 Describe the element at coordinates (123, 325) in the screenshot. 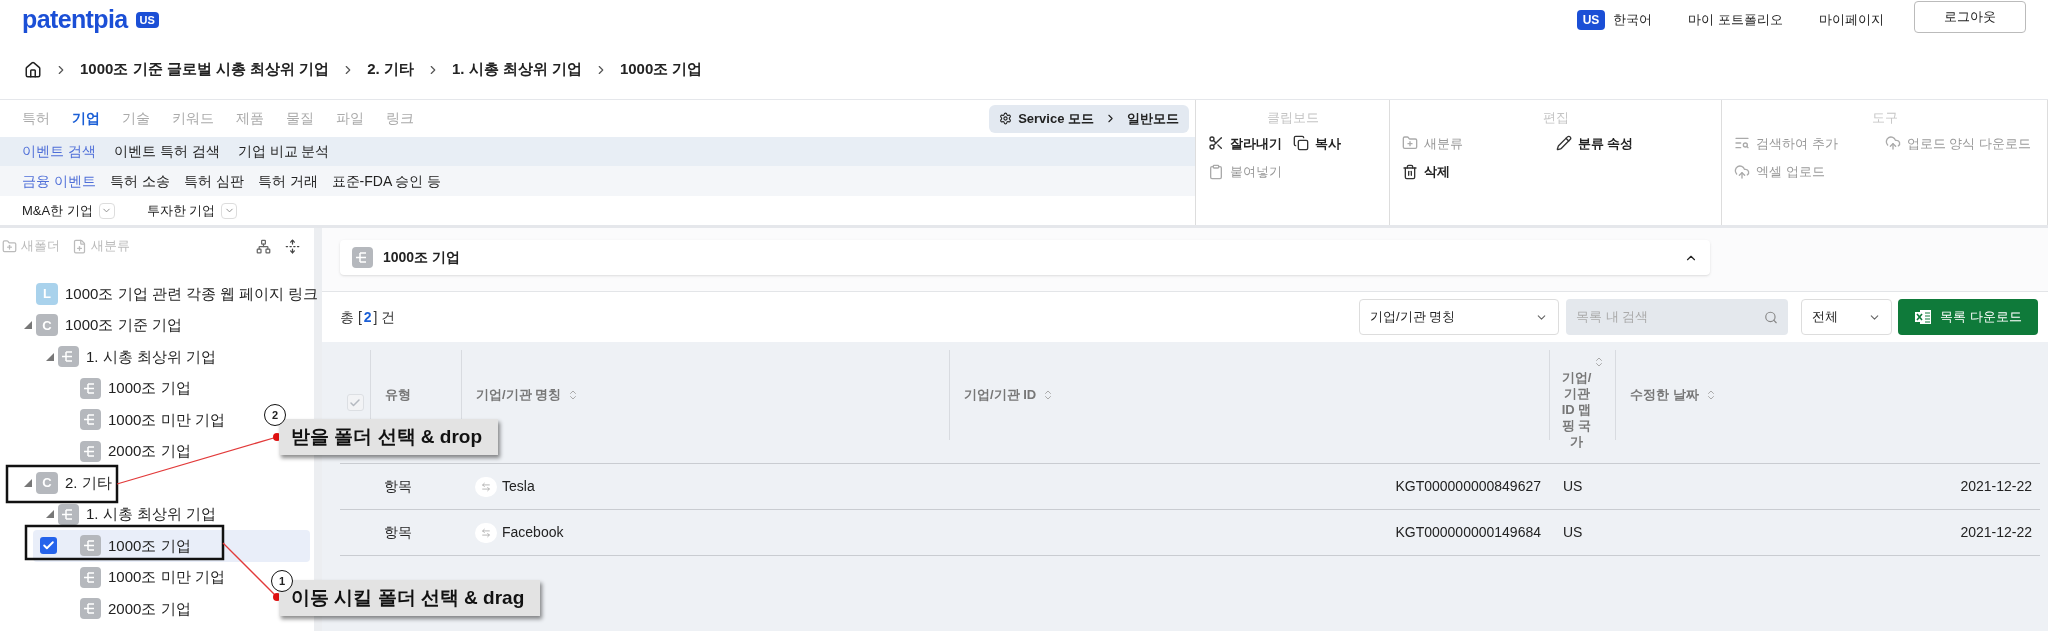

I see `tree-item-label: 1000조 기준 기업` at that location.